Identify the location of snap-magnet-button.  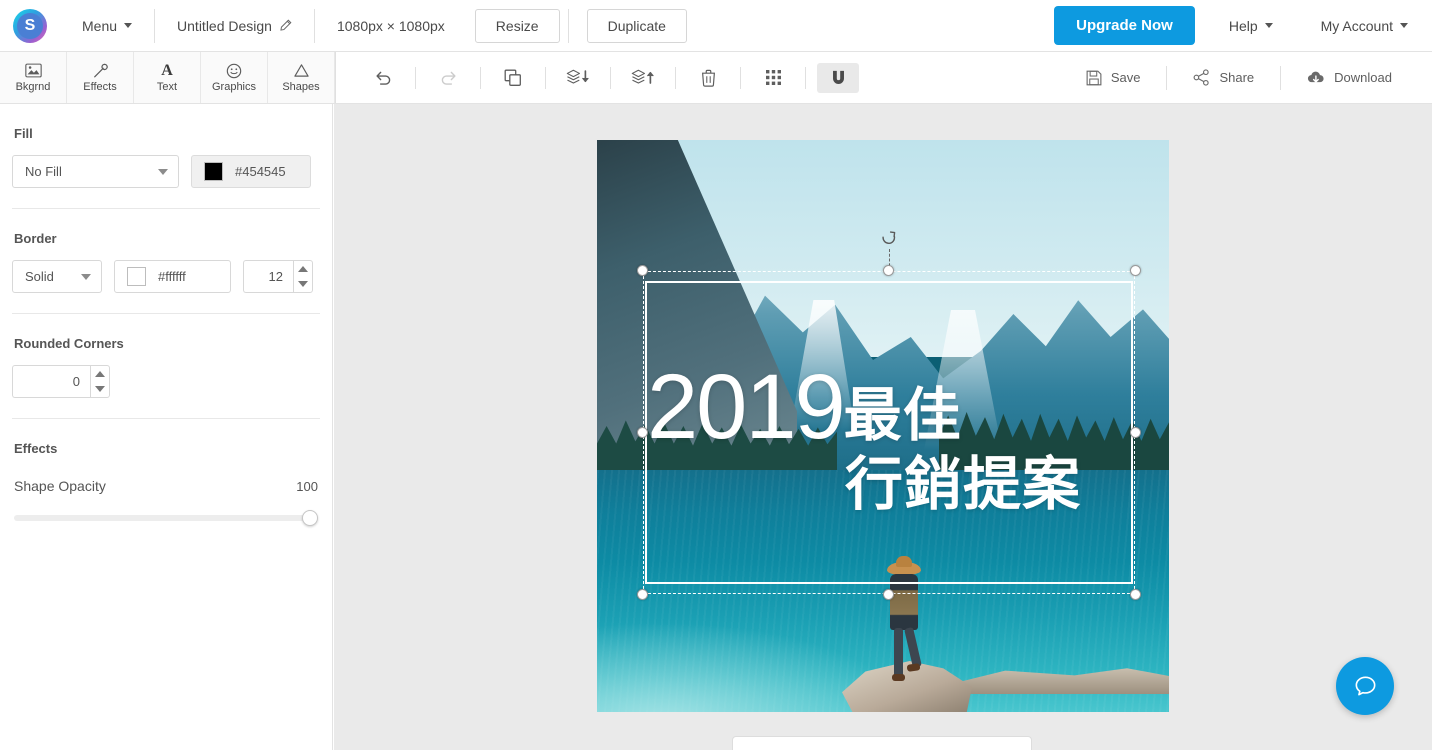
(838, 77).